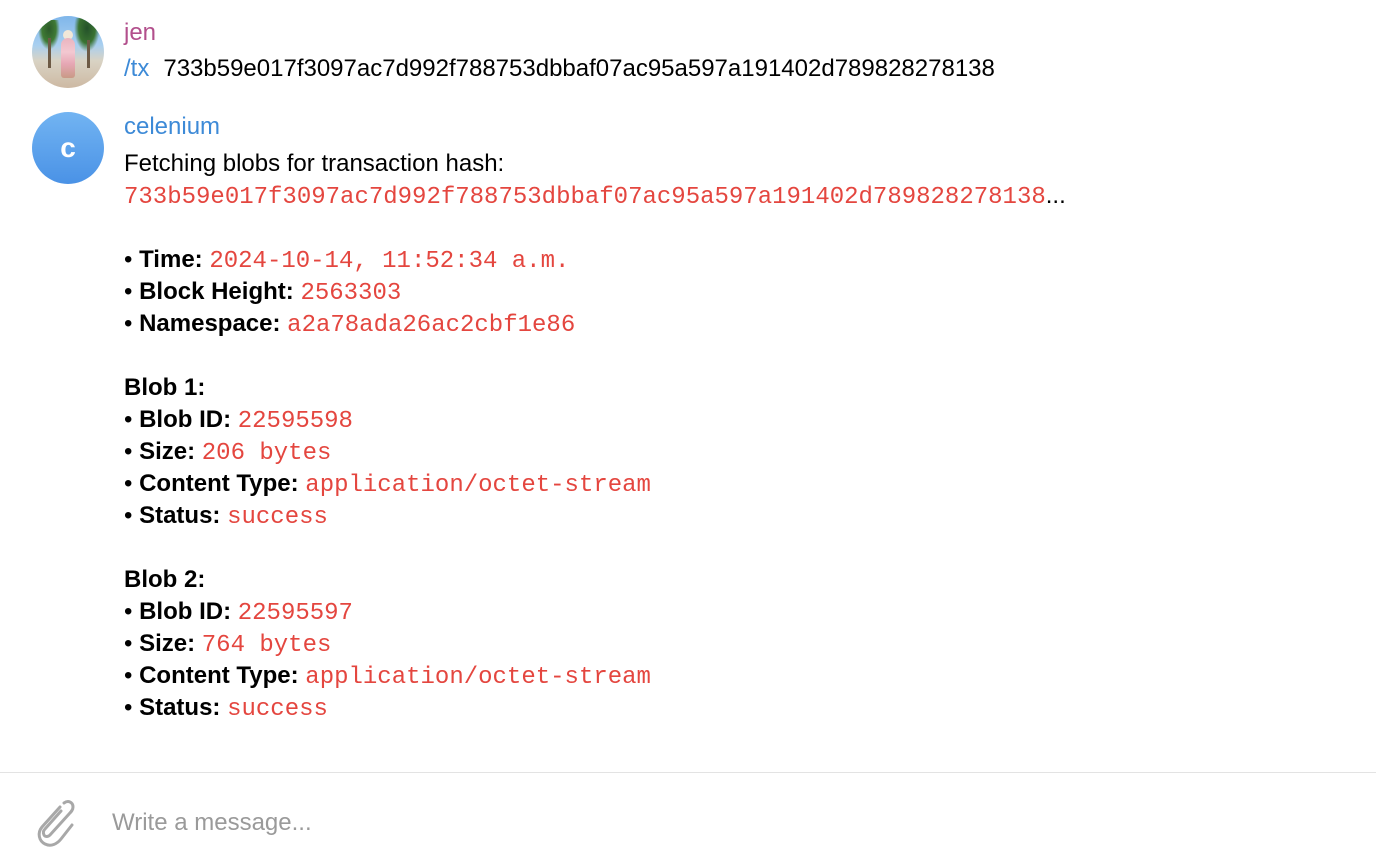 The height and width of the screenshot is (866, 1376). What do you see at coordinates (734, 644) in the screenshot?
I see `blob-size-row: • Size: 764 bytes` at bounding box center [734, 644].